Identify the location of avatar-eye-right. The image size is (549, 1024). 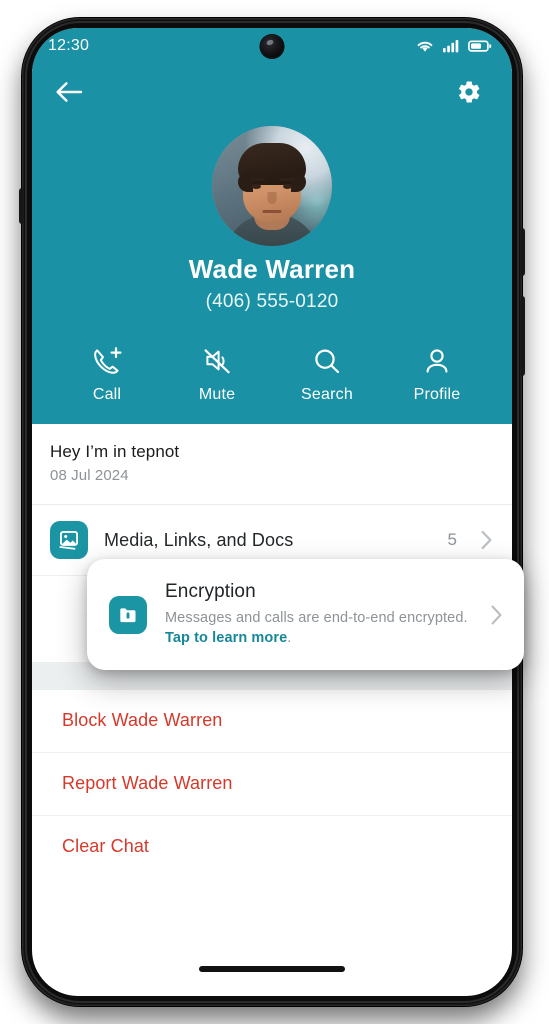
(287, 186).